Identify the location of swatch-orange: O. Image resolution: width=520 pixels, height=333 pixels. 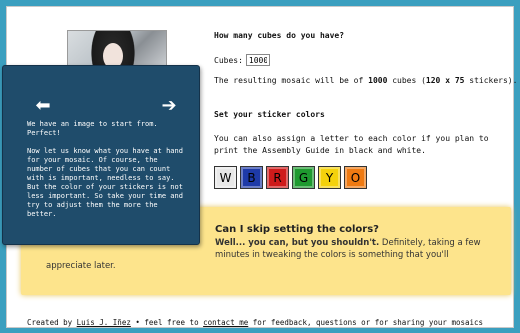
(355, 177).